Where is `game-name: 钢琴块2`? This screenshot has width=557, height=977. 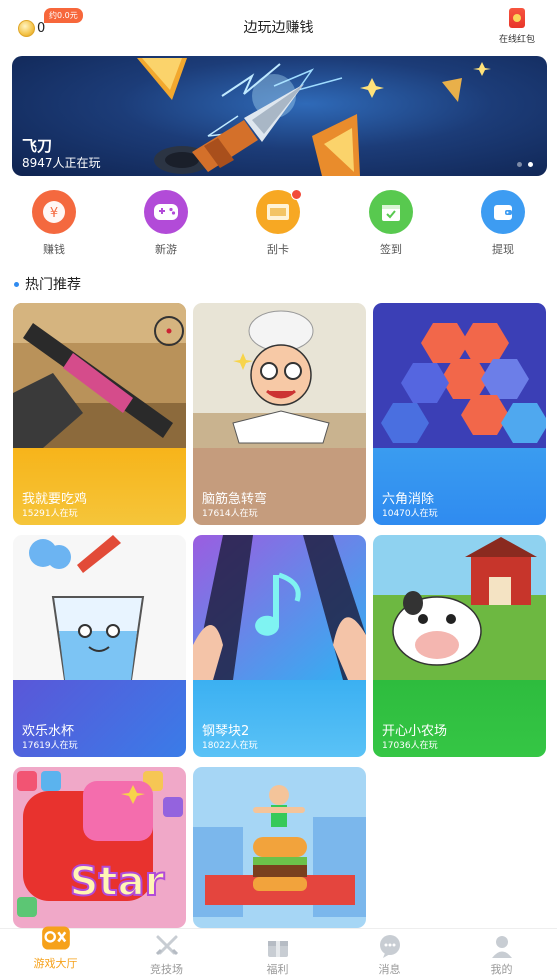
game-name: 钢琴块2 is located at coordinates (226, 731).